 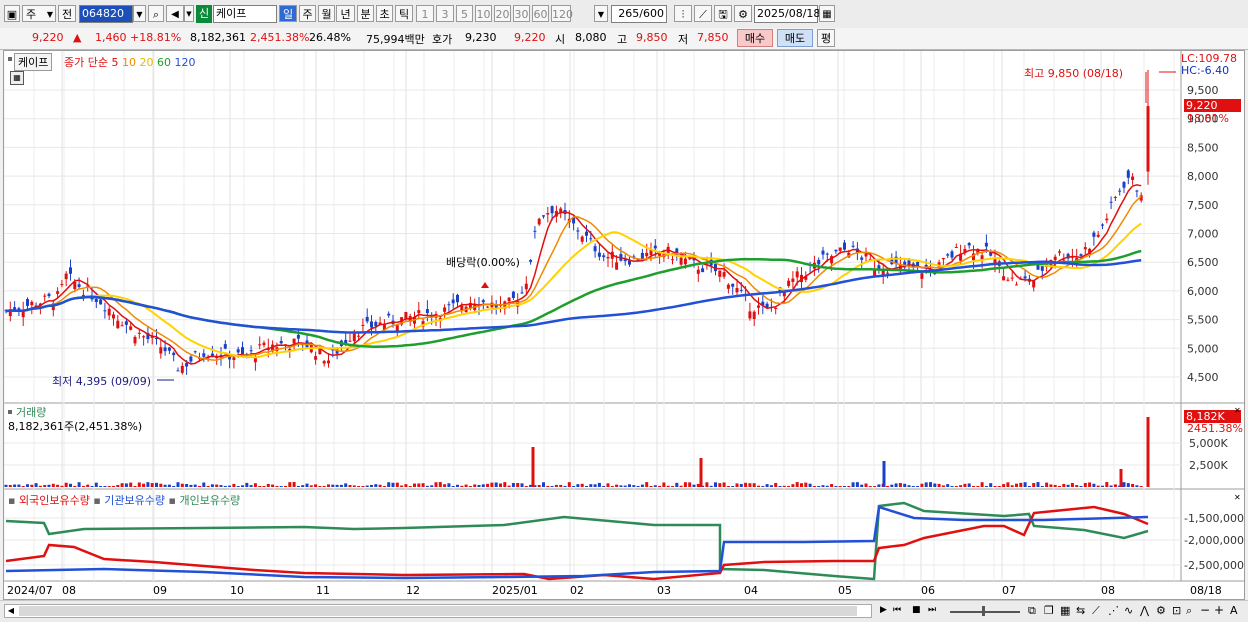 What do you see at coordinates (17, 78) in the screenshot?
I see `table-view-icon: ▦` at bounding box center [17, 78].